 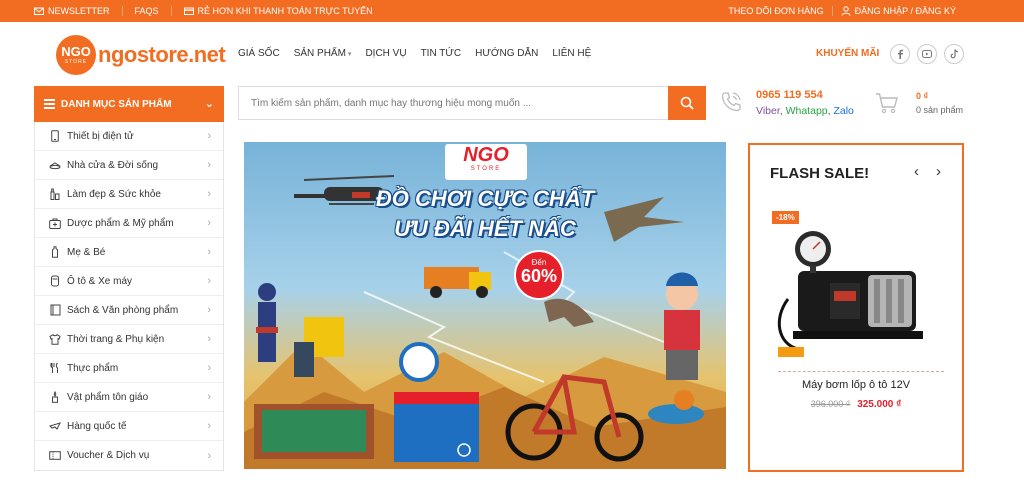 I want to click on category-item-label: Ô tô & Xe máy, so click(x=100, y=281).